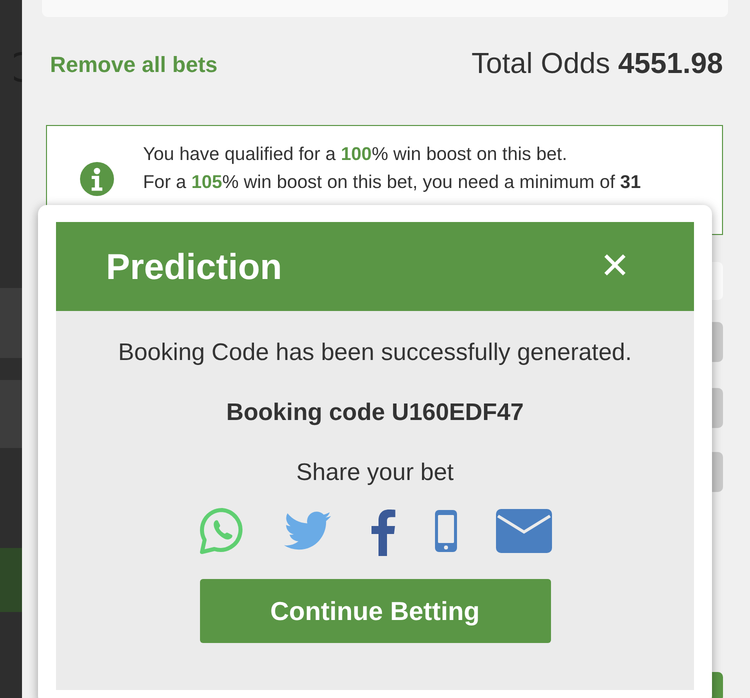 Image resolution: width=750 pixels, height=698 pixels. I want to click on success-message: Booking Code has been successfully generated., so click(375, 353).